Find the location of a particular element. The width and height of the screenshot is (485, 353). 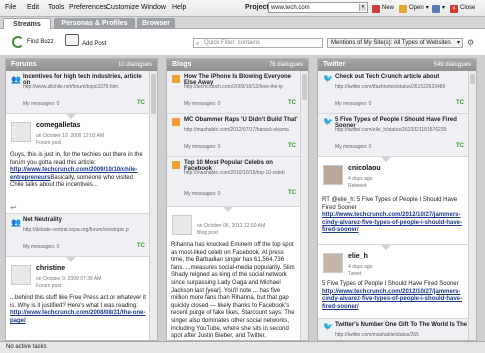

tab-bar: Streams Personas & Profiles Browser is located at coordinates (242, 23).